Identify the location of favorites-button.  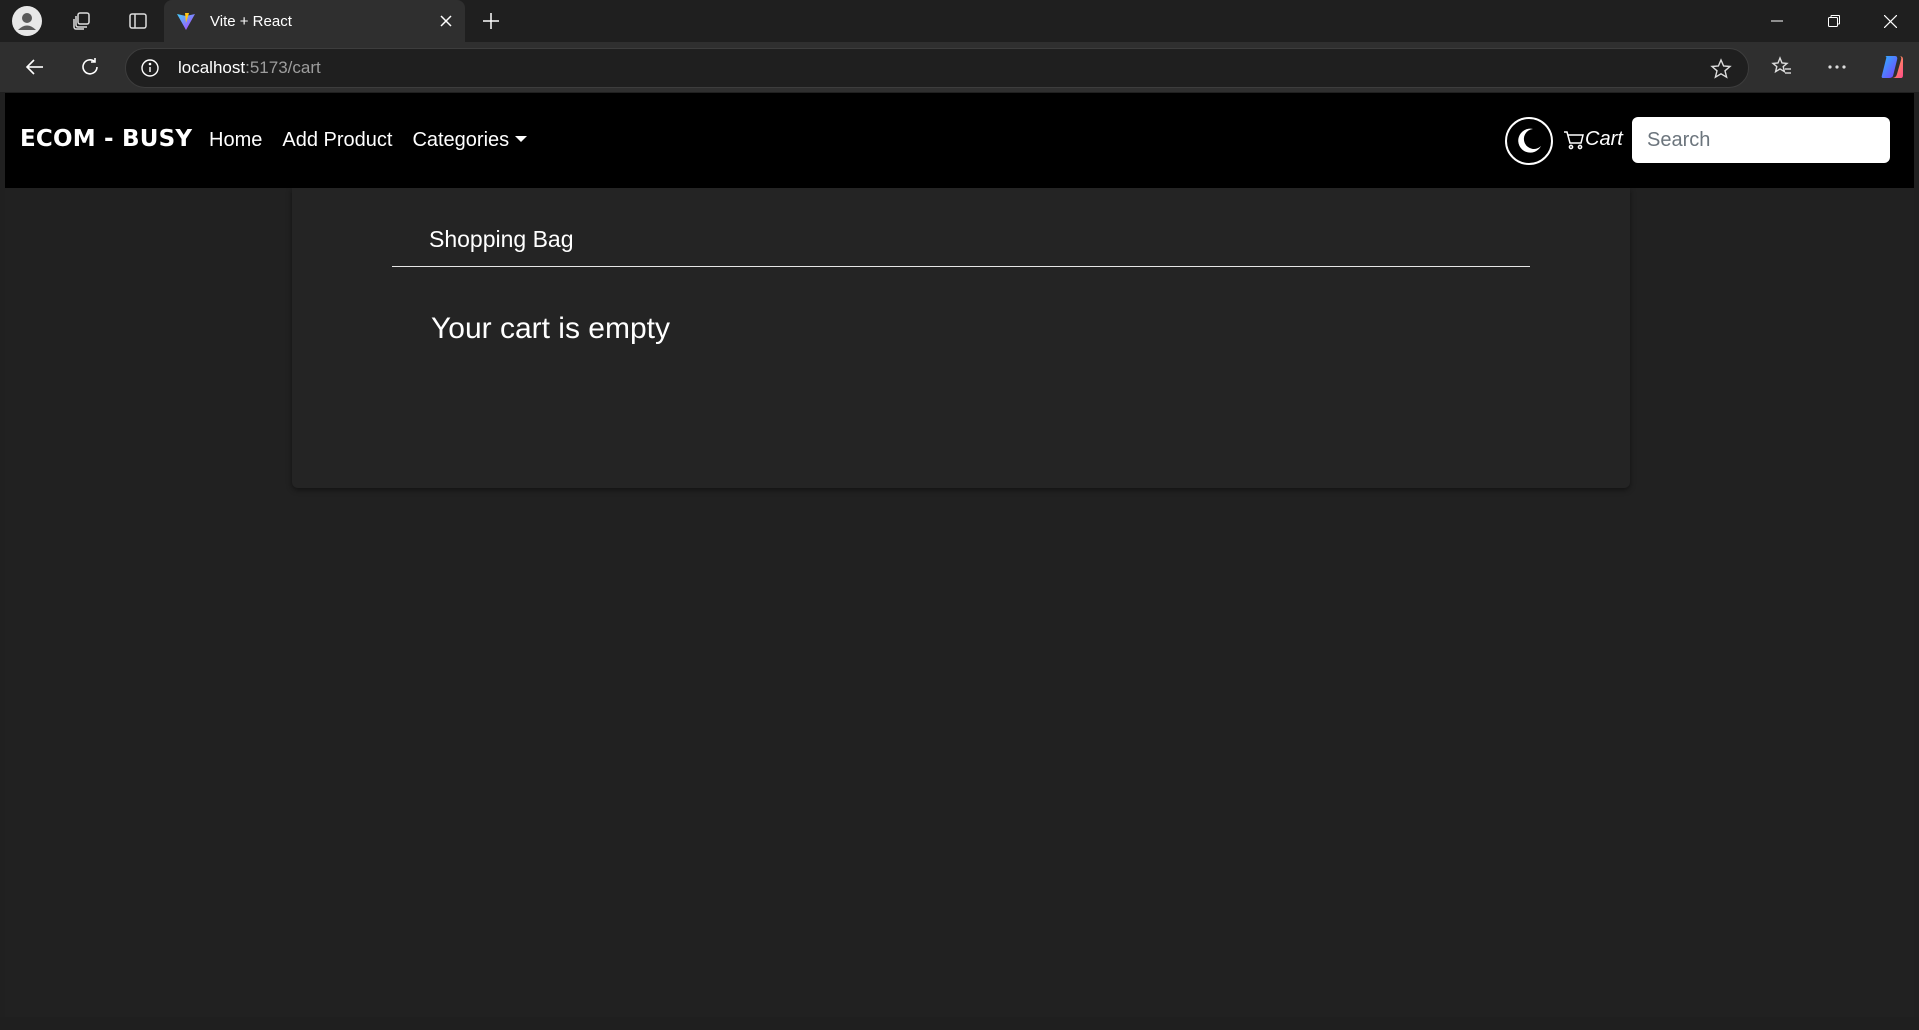
(1781, 67).